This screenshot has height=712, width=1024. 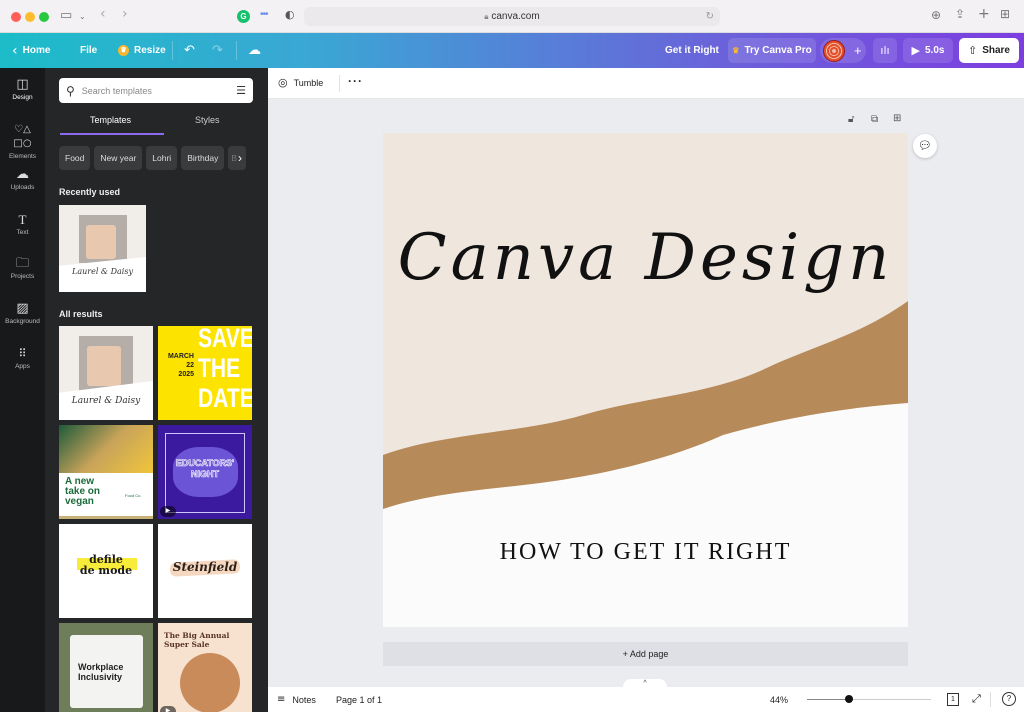 I want to click on resize-button: ♛ Resize, so click(x=142, y=50).